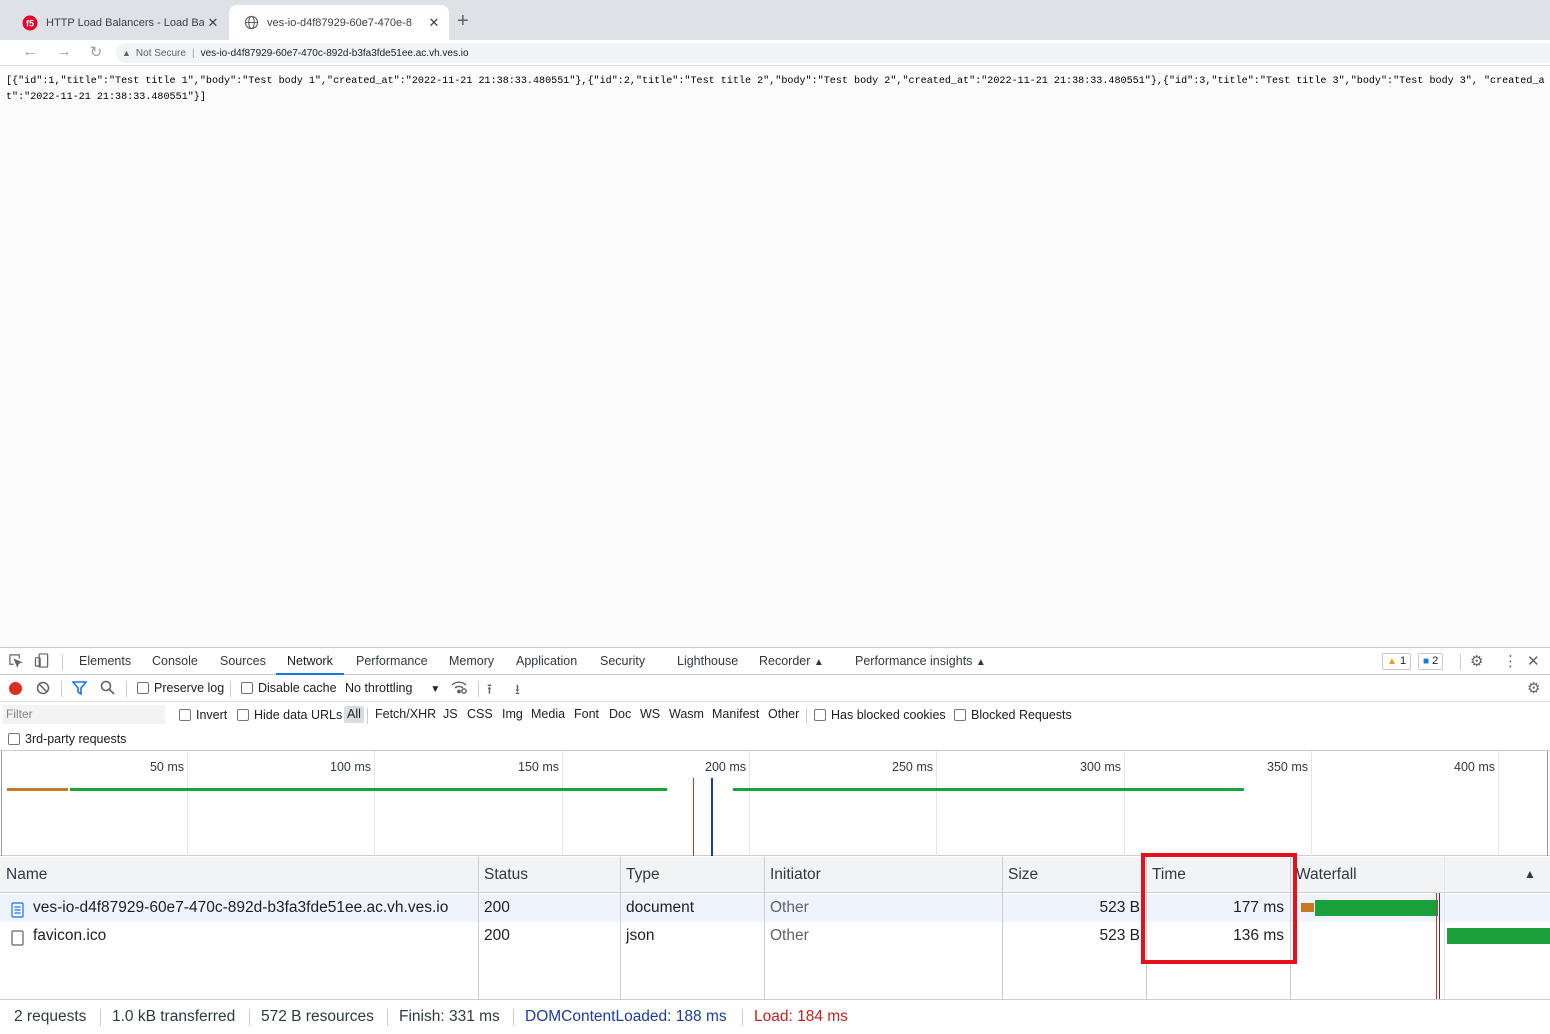 Image resolution: width=1550 pixels, height=1034 pixels. Describe the element at coordinates (548, 714) in the screenshot. I see `filter-type-media: Media` at that location.